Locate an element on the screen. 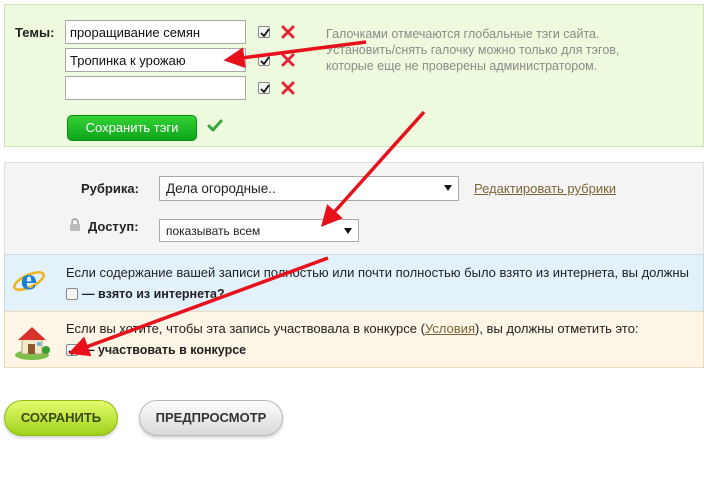 The width and height of the screenshot is (704, 480). contest-checkbox is located at coordinates (72, 350).